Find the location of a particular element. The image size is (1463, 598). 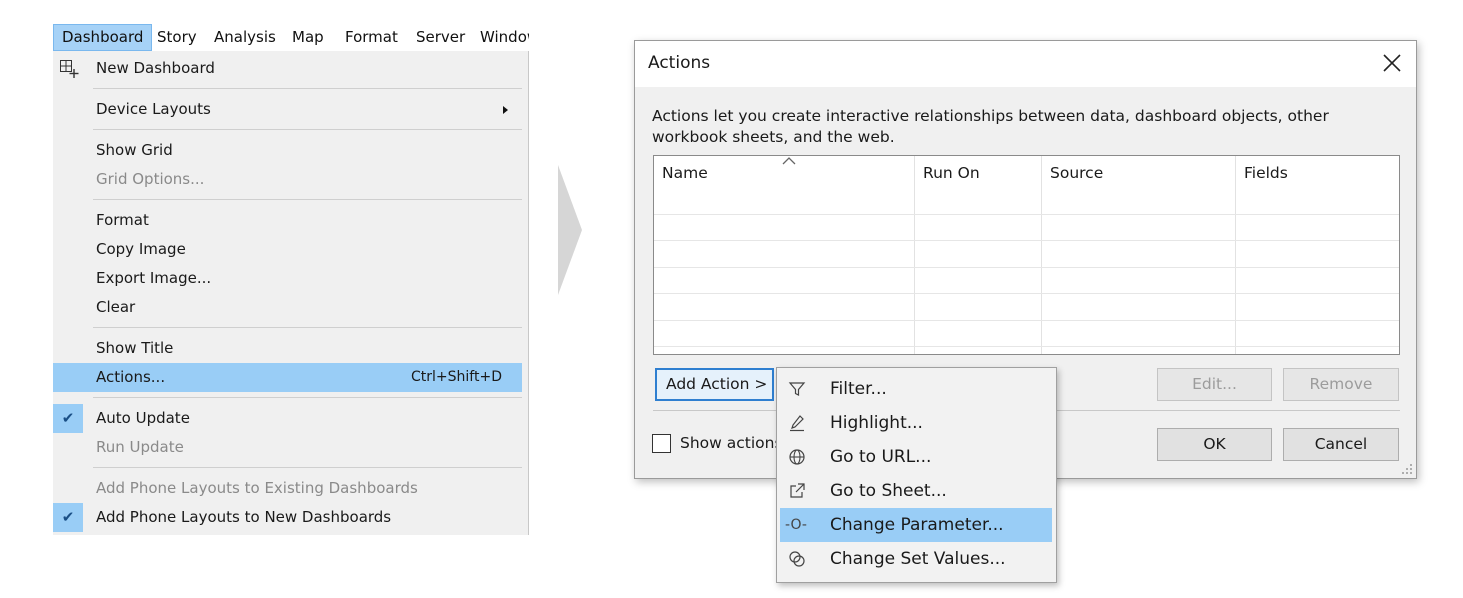

menu-item-show-grid: Show Grid is located at coordinates (287, 150).